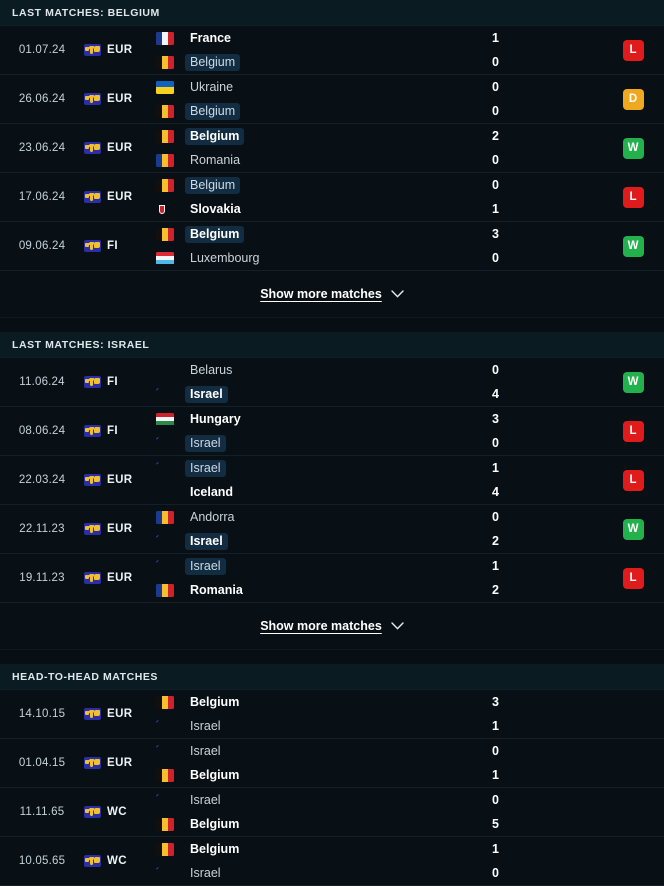 The width and height of the screenshot is (664, 886). I want to click on table-row: 01.04.15 EUR Israel Belgium 0 1, so click(332, 763).